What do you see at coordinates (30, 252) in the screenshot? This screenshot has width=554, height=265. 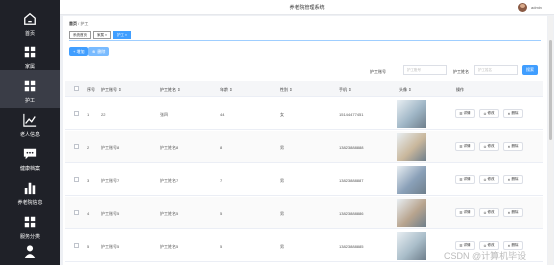 I see `sidebar-item-user` at bounding box center [30, 252].